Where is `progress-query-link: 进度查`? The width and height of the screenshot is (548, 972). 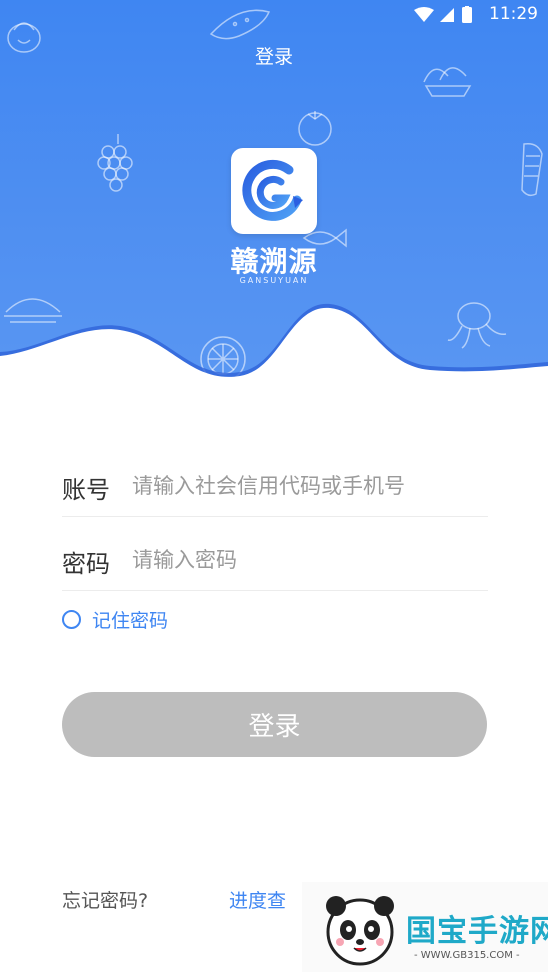 progress-query-link: 进度查 is located at coordinates (257, 899).